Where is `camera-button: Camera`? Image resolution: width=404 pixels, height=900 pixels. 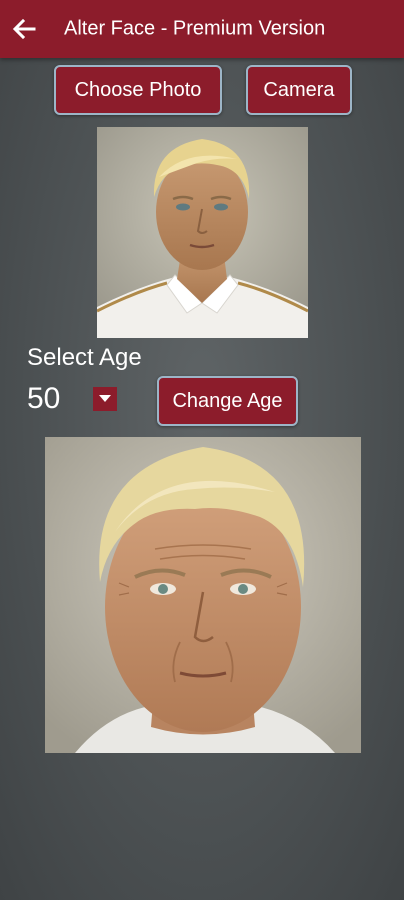
camera-button: Camera is located at coordinates (299, 90).